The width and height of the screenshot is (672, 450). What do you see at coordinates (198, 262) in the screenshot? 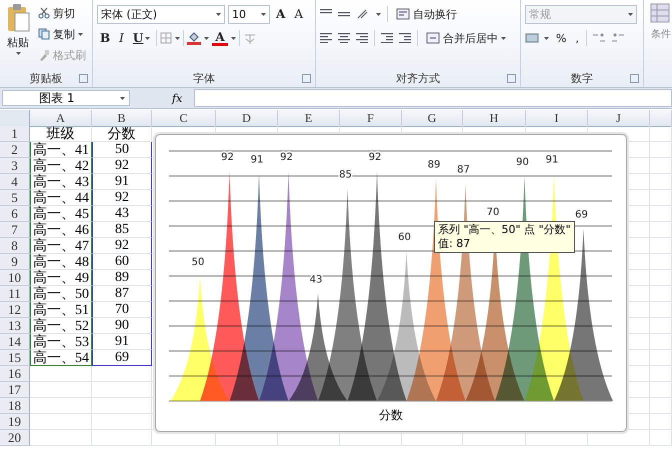
I see `data-label: 50` at bounding box center [198, 262].